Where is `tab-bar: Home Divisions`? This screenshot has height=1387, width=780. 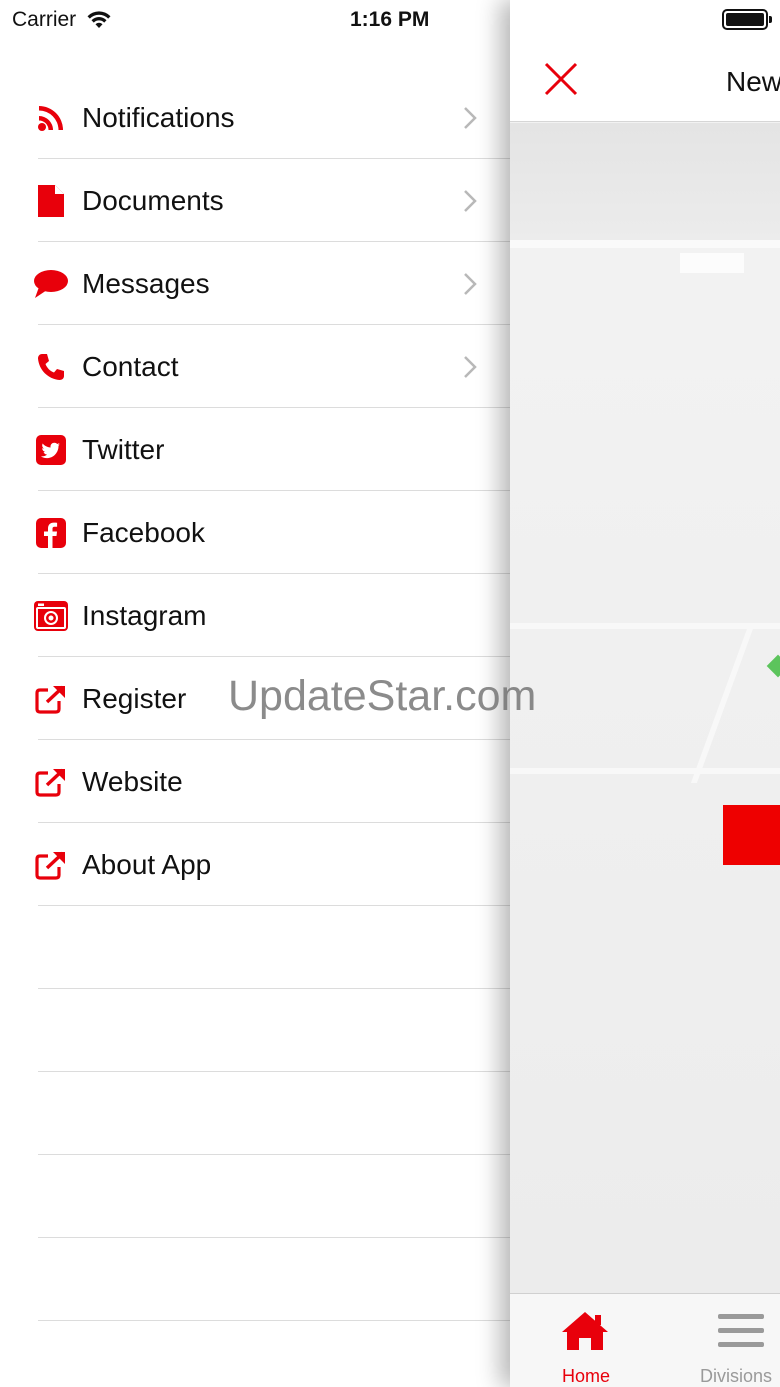 tab-bar: Home Divisions is located at coordinates (645, 1340).